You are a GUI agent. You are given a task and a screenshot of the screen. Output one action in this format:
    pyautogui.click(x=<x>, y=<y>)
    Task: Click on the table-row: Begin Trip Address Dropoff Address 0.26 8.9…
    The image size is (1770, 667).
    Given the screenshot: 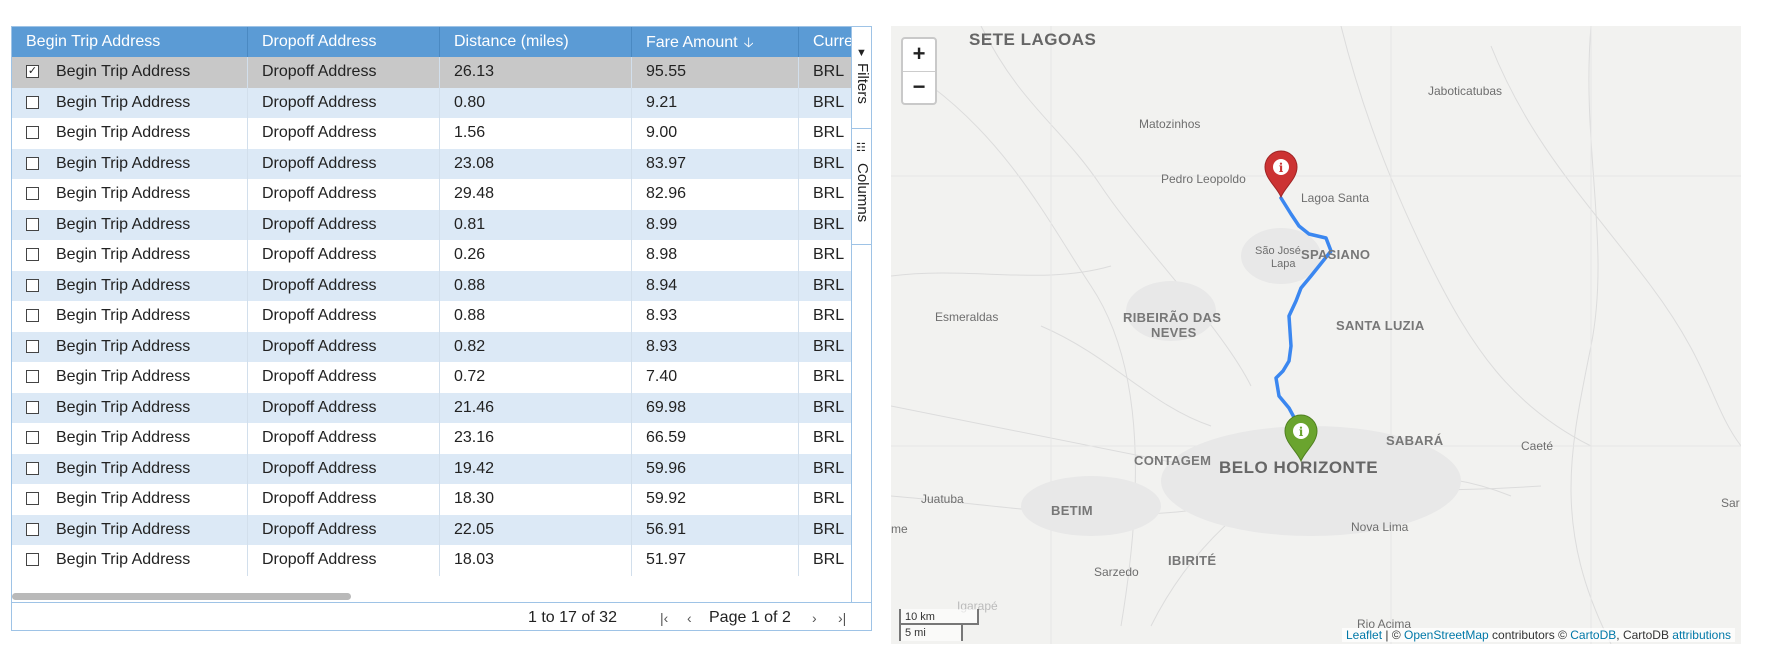 What is the action you would take?
    pyautogui.click(x=431, y=255)
    